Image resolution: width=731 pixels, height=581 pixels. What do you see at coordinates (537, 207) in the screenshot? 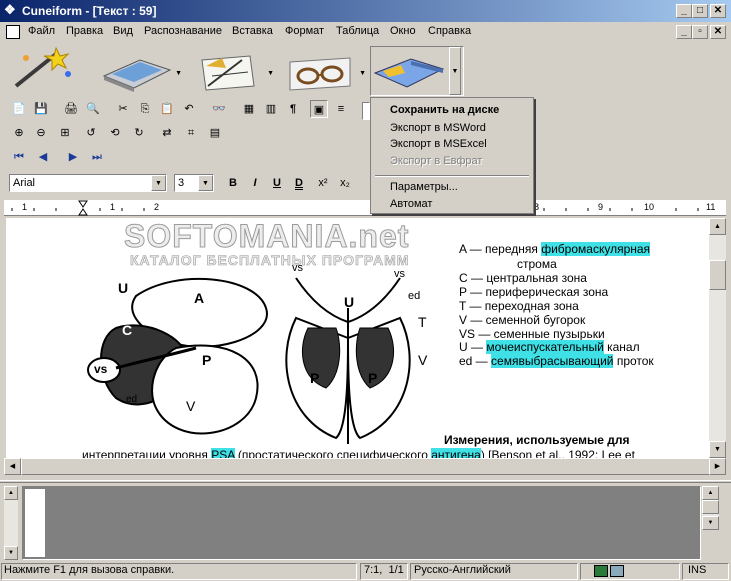
I see `ruler-label-8: 8` at bounding box center [537, 207].